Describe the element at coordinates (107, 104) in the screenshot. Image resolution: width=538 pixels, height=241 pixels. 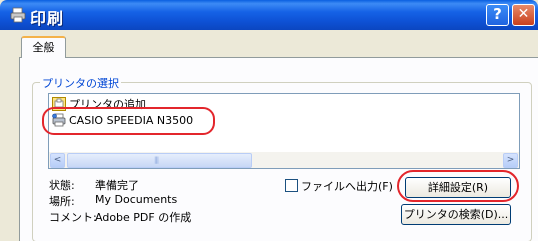
I see `list-item-label: プリンタの追加` at that location.